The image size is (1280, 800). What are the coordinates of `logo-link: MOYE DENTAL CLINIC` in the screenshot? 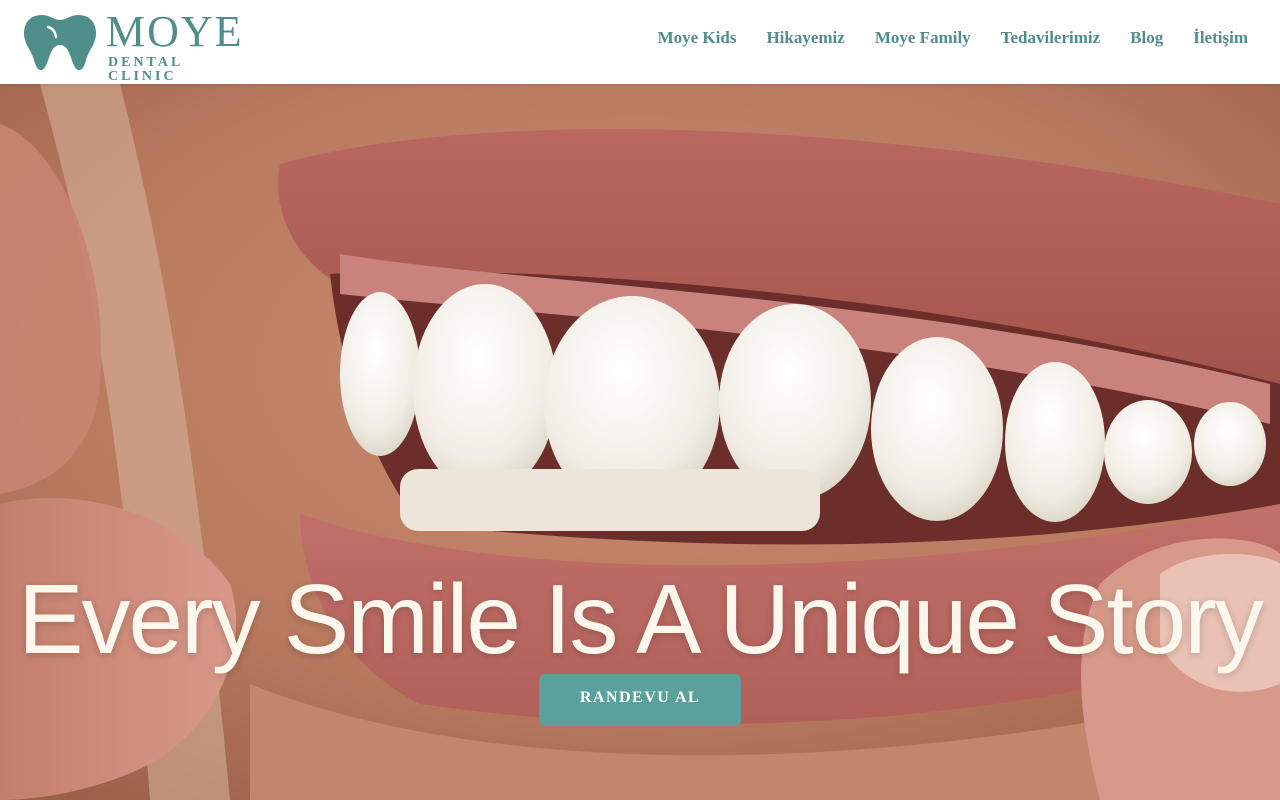 It's located at (139, 45).